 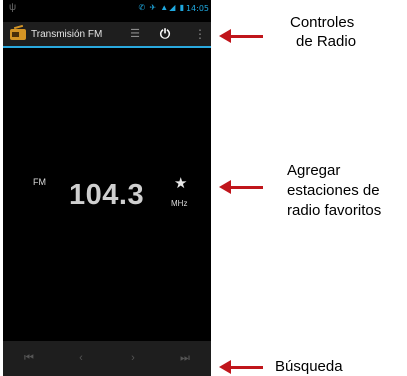 What do you see at coordinates (197, 8) in the screenshot?
I see `status-time: 14:05` at bounding box center [197, 8].